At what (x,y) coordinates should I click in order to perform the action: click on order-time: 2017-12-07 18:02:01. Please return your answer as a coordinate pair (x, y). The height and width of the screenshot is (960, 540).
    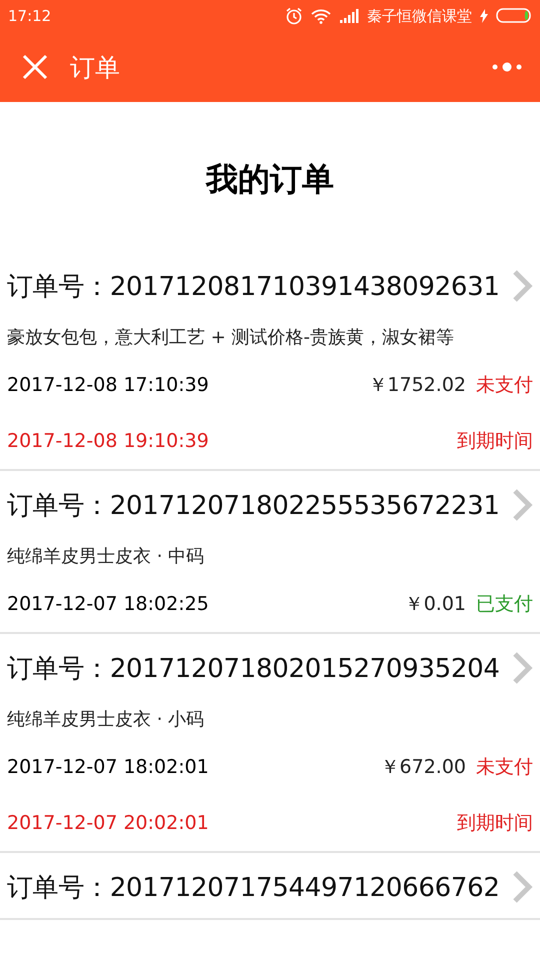
    Looking at the image, I should click on (108, 767).